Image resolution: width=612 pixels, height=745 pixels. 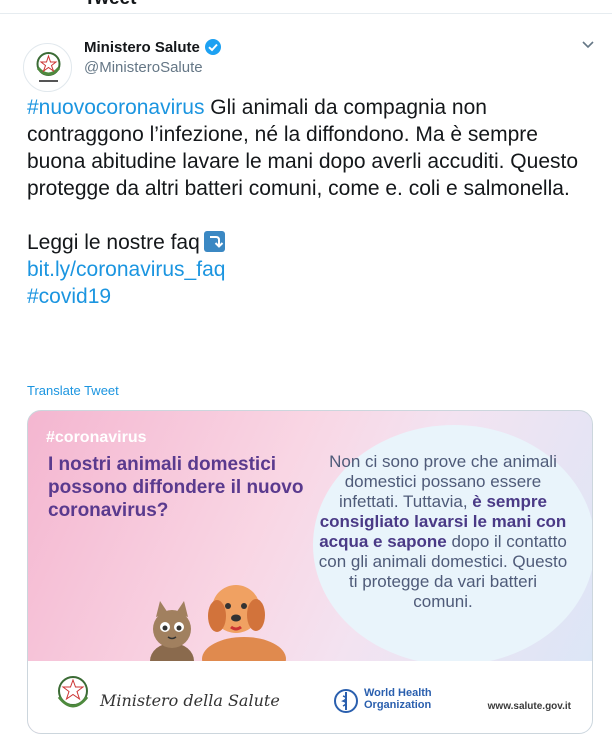 What do you see at coordinates (126, 269) in the screenshot?
I see `faq-link: bit.ly/coronavirus_faq` at bounding box center [126, 269].